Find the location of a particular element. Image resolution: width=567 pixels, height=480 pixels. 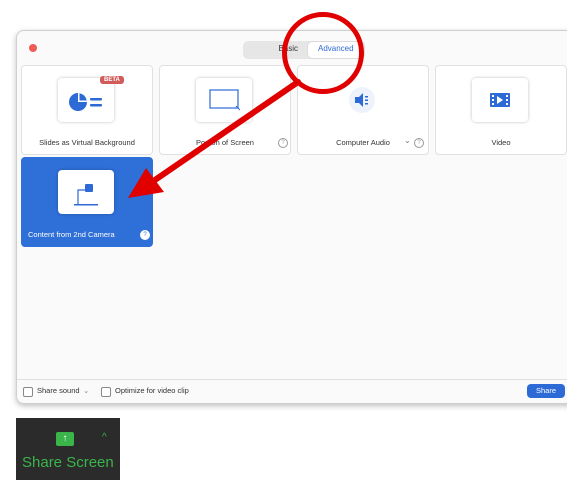

share-screen-button: ↑ ^ Share Screen is located at coordinates (68, 449).